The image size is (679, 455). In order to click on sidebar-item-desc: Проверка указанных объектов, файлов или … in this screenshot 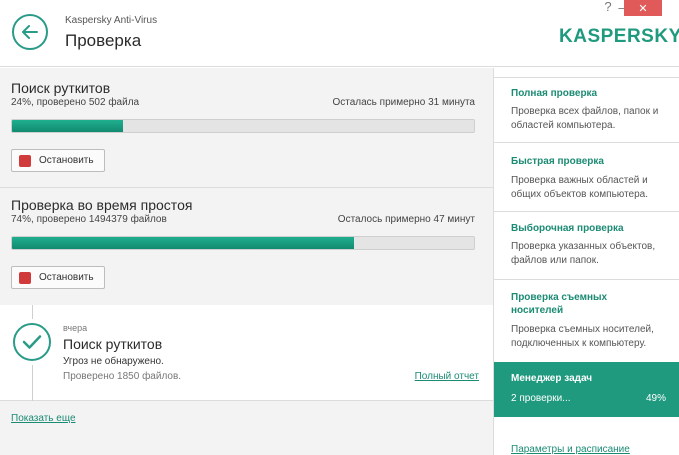, I will do `click(583, 253)`.